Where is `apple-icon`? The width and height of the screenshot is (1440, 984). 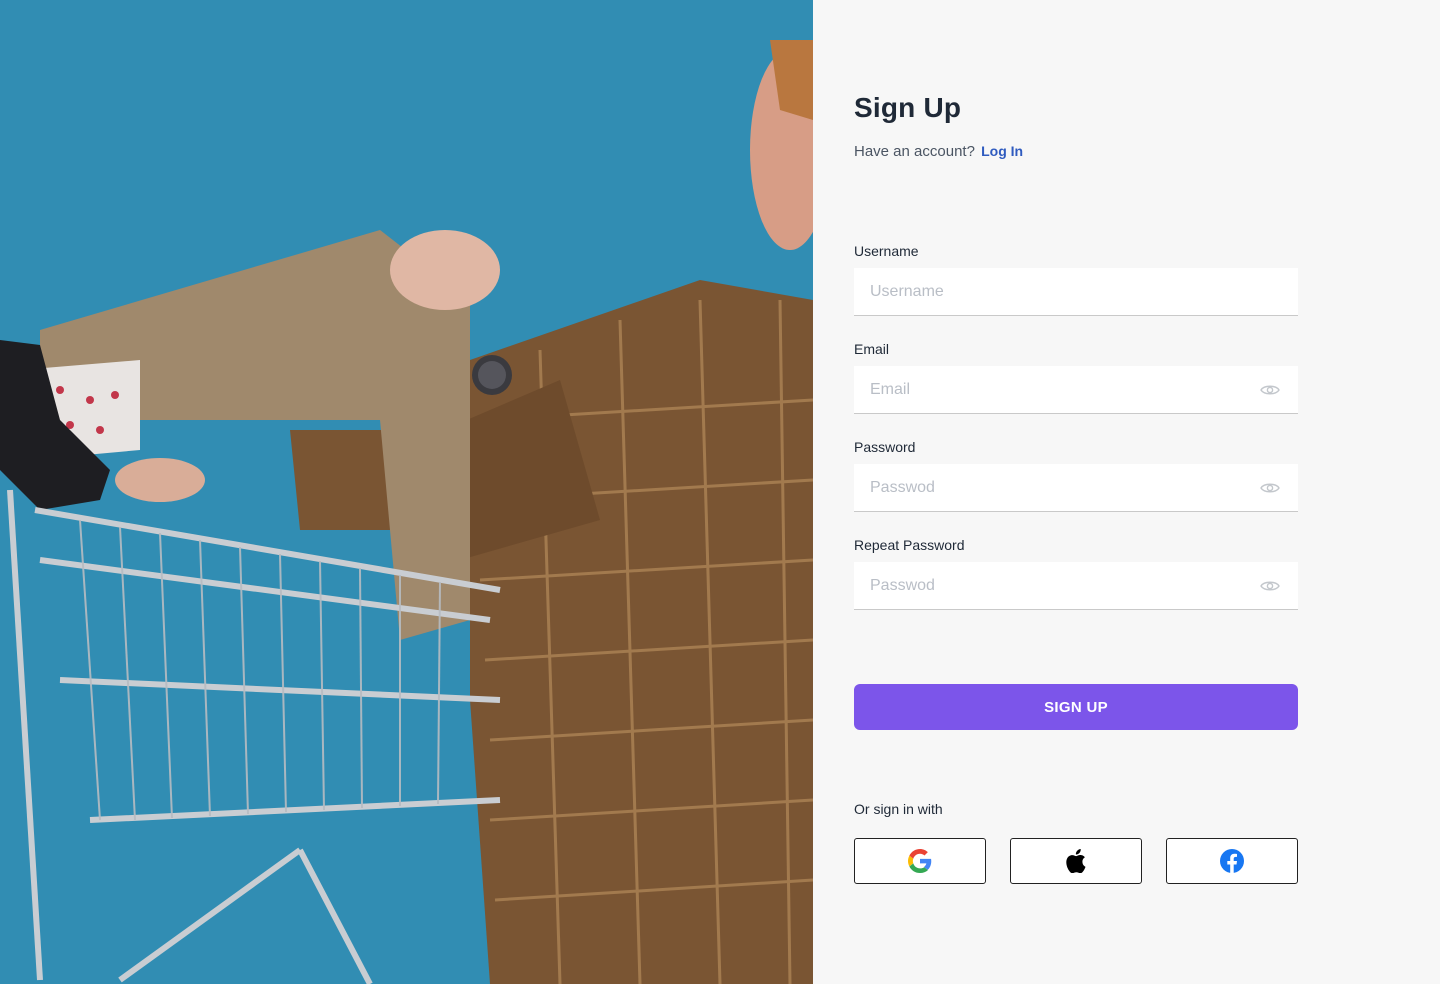 apple-icon is located at coordinates (1076, 861).